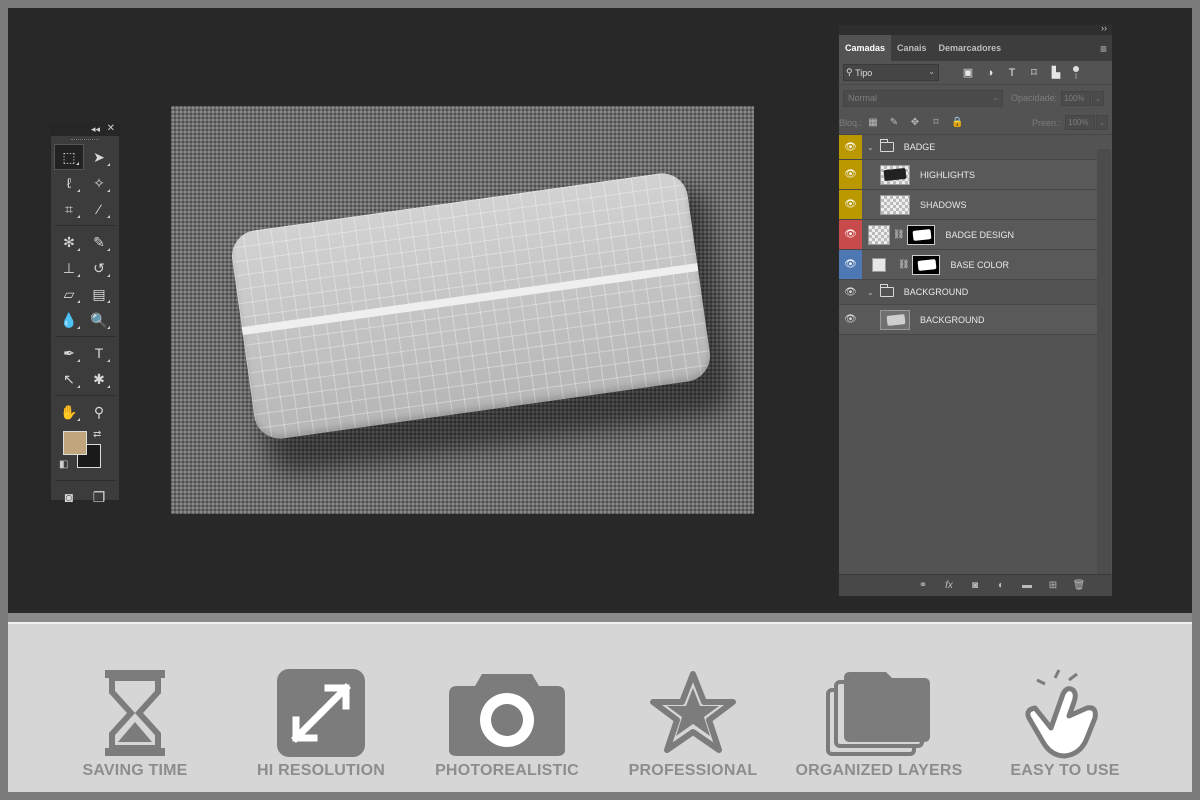  What do you see at coordinates (69, 497) in the screenshot?
I see `quick-mask-icon: ◙` at bounding box center [69, 497].